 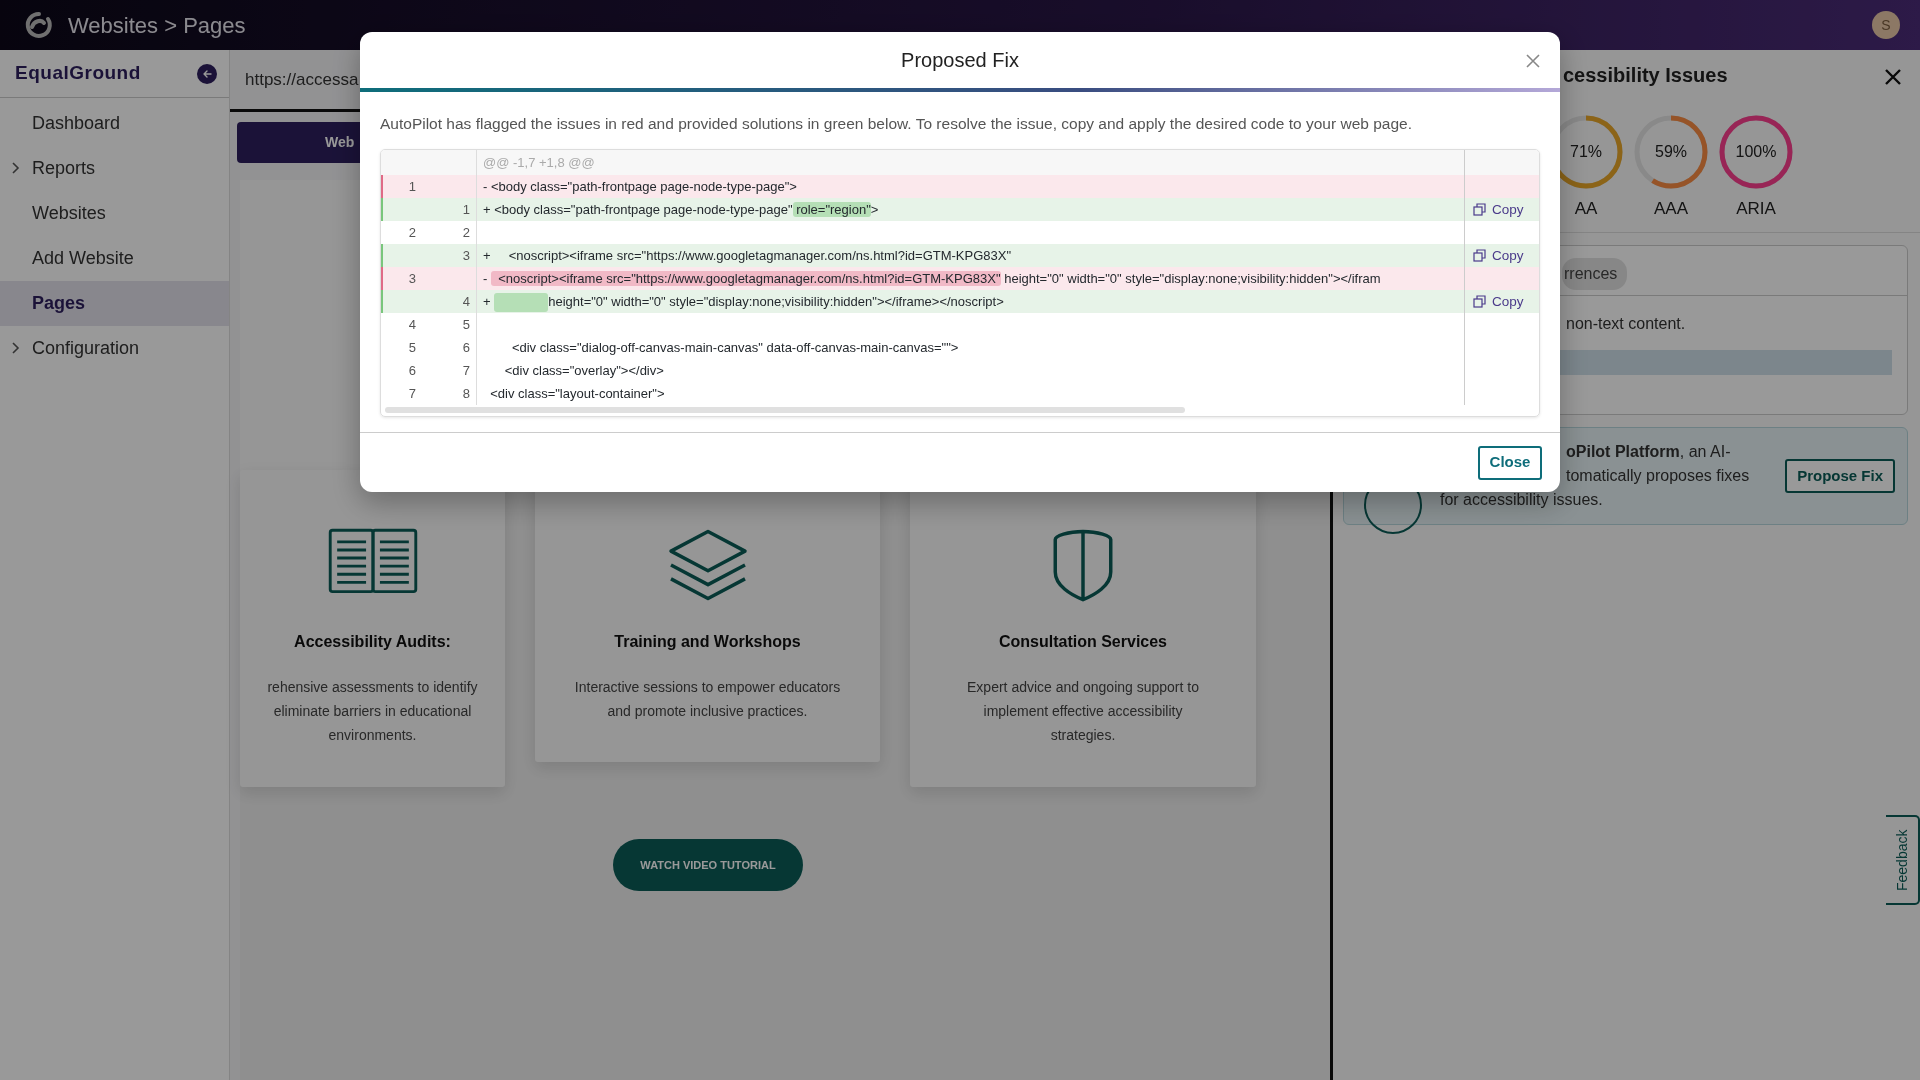 I want to click on card-title: Training and Workshops, so click(x=707, y=642).